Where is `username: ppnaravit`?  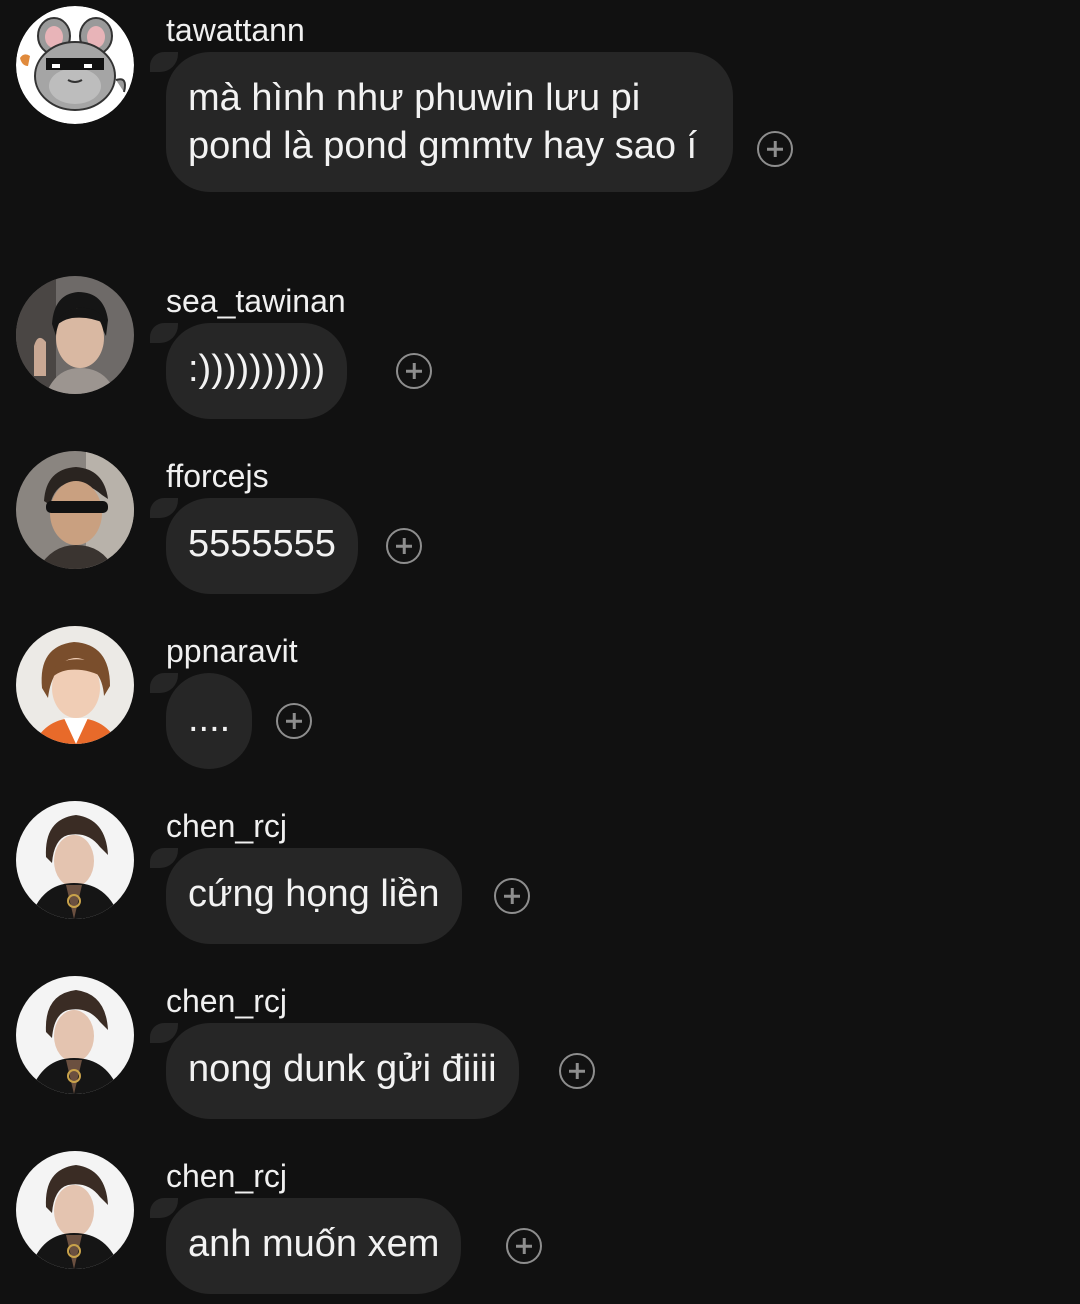
username: ppnaravit is located at coordinates (232, 651).